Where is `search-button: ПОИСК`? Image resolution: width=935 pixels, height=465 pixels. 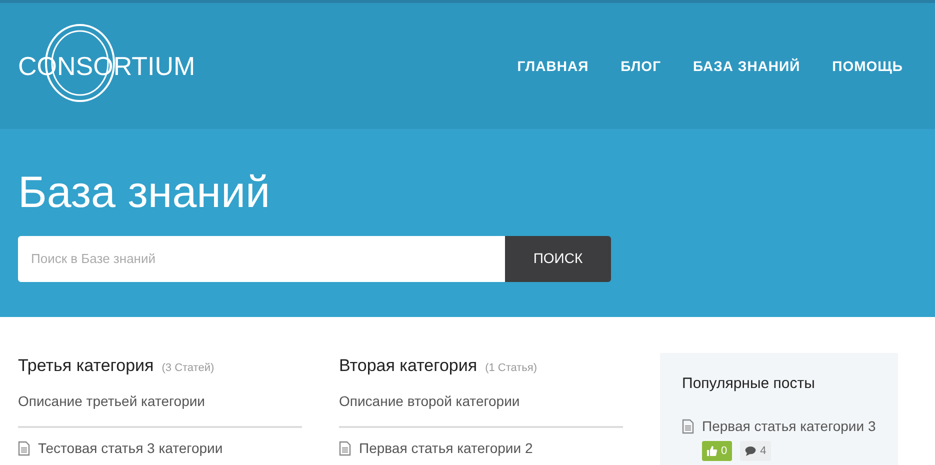
search-button: ПОИСК is located at coordinates (558, 259).